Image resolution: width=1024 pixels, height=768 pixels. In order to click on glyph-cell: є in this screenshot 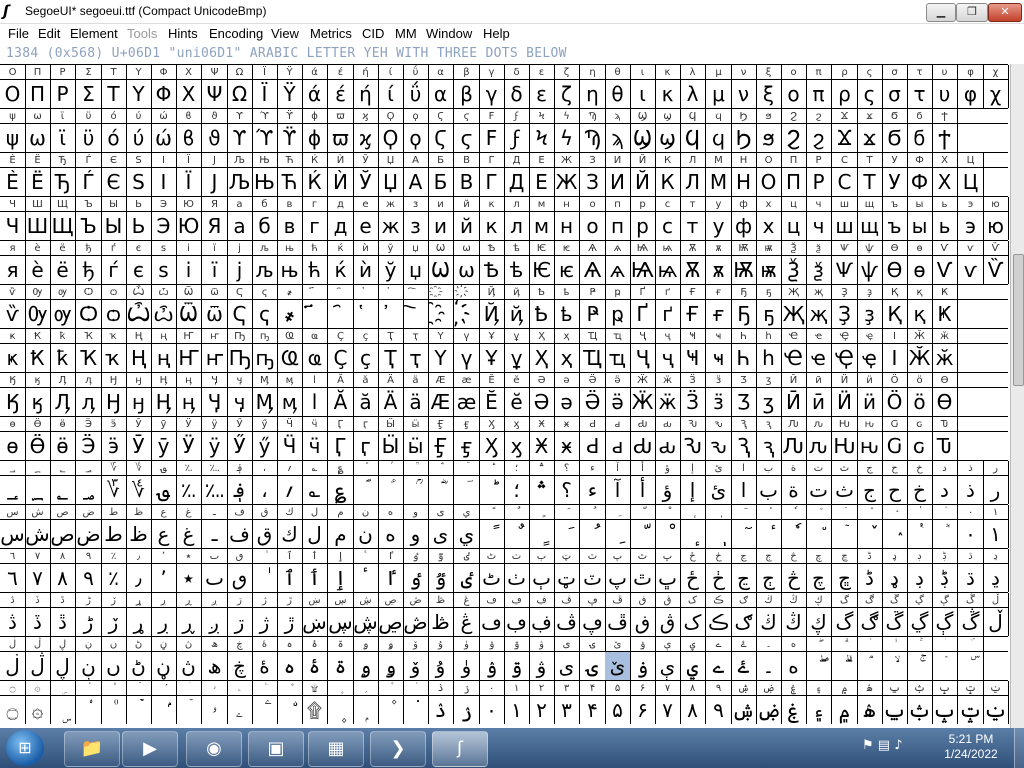, I will do `click(139, 270)`.